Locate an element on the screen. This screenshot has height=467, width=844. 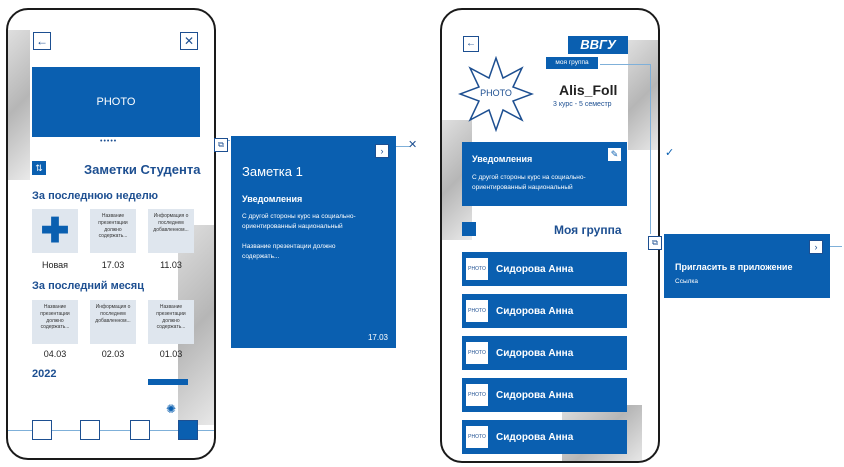
course-info: 3 курс - 5 семестр is located at coordinates (582, 104).